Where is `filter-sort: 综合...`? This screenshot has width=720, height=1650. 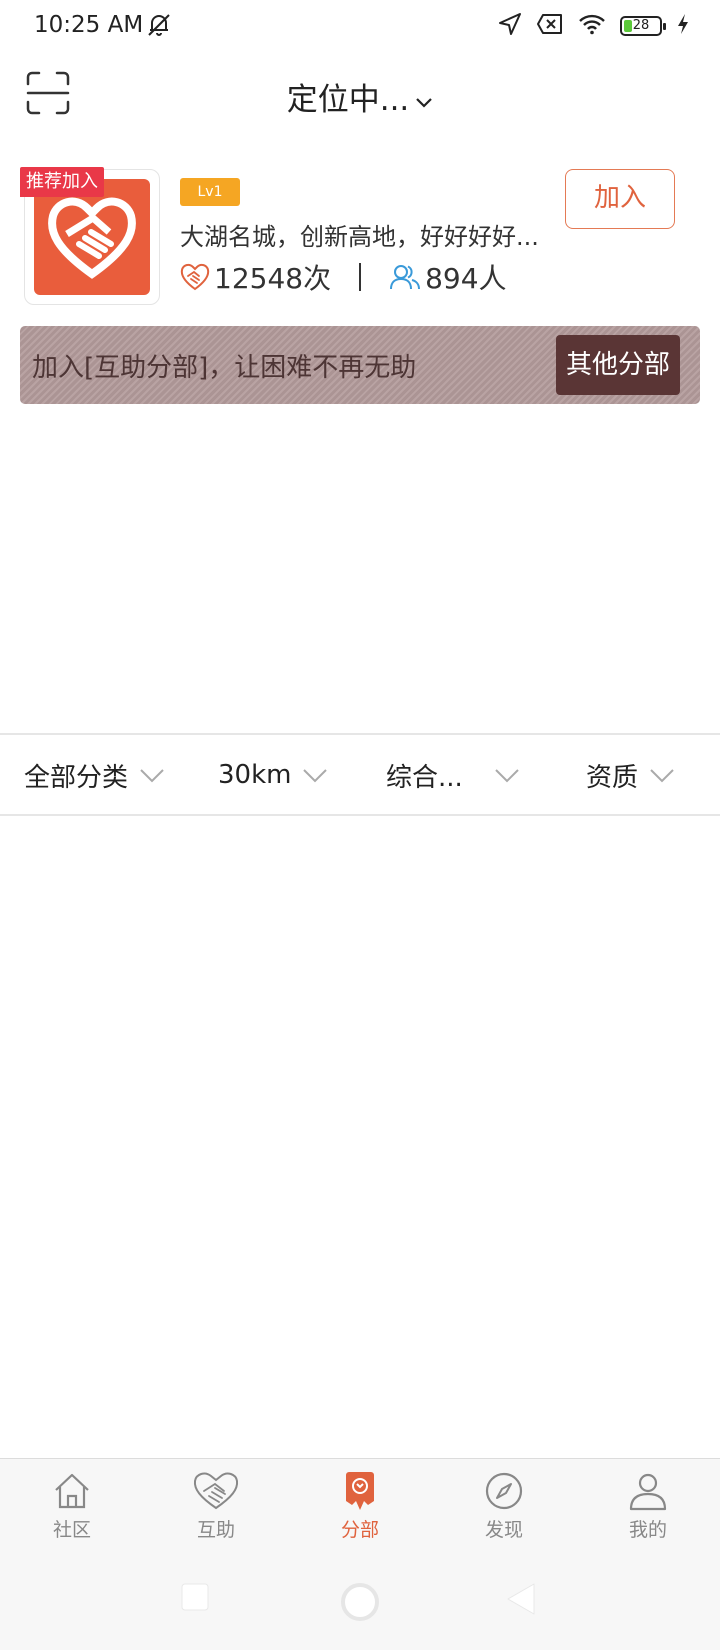
filter-sort: 综合... is located at coordinates (452, 775).